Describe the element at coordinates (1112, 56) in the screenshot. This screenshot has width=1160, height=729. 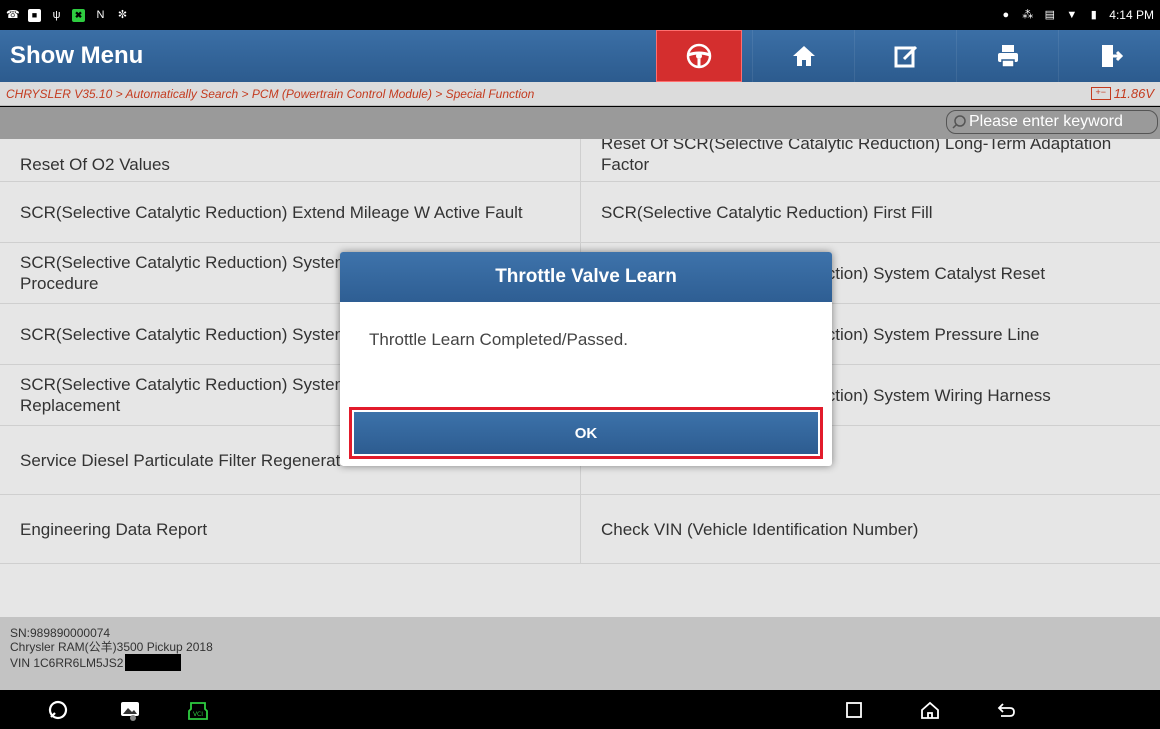
I see `exit-icon` at that location.